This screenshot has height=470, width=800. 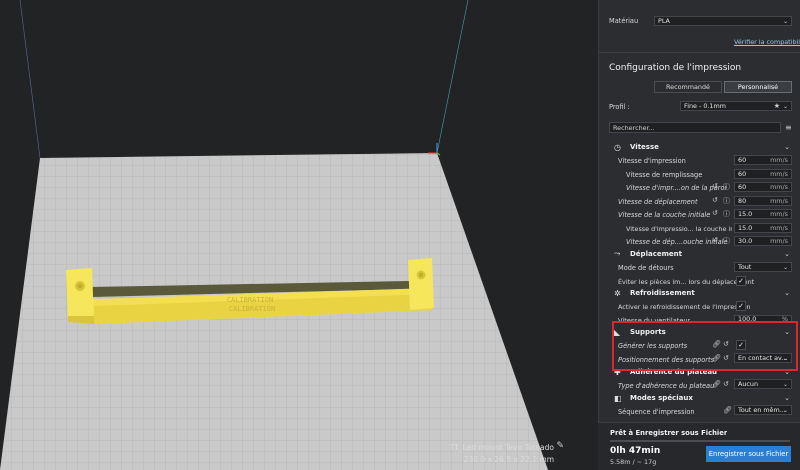 What do you see at coordinates (674, 372) in the screenshot?
I see `section-adhesion-title: Adhérence du plateau` at bounding box center [674, 372].